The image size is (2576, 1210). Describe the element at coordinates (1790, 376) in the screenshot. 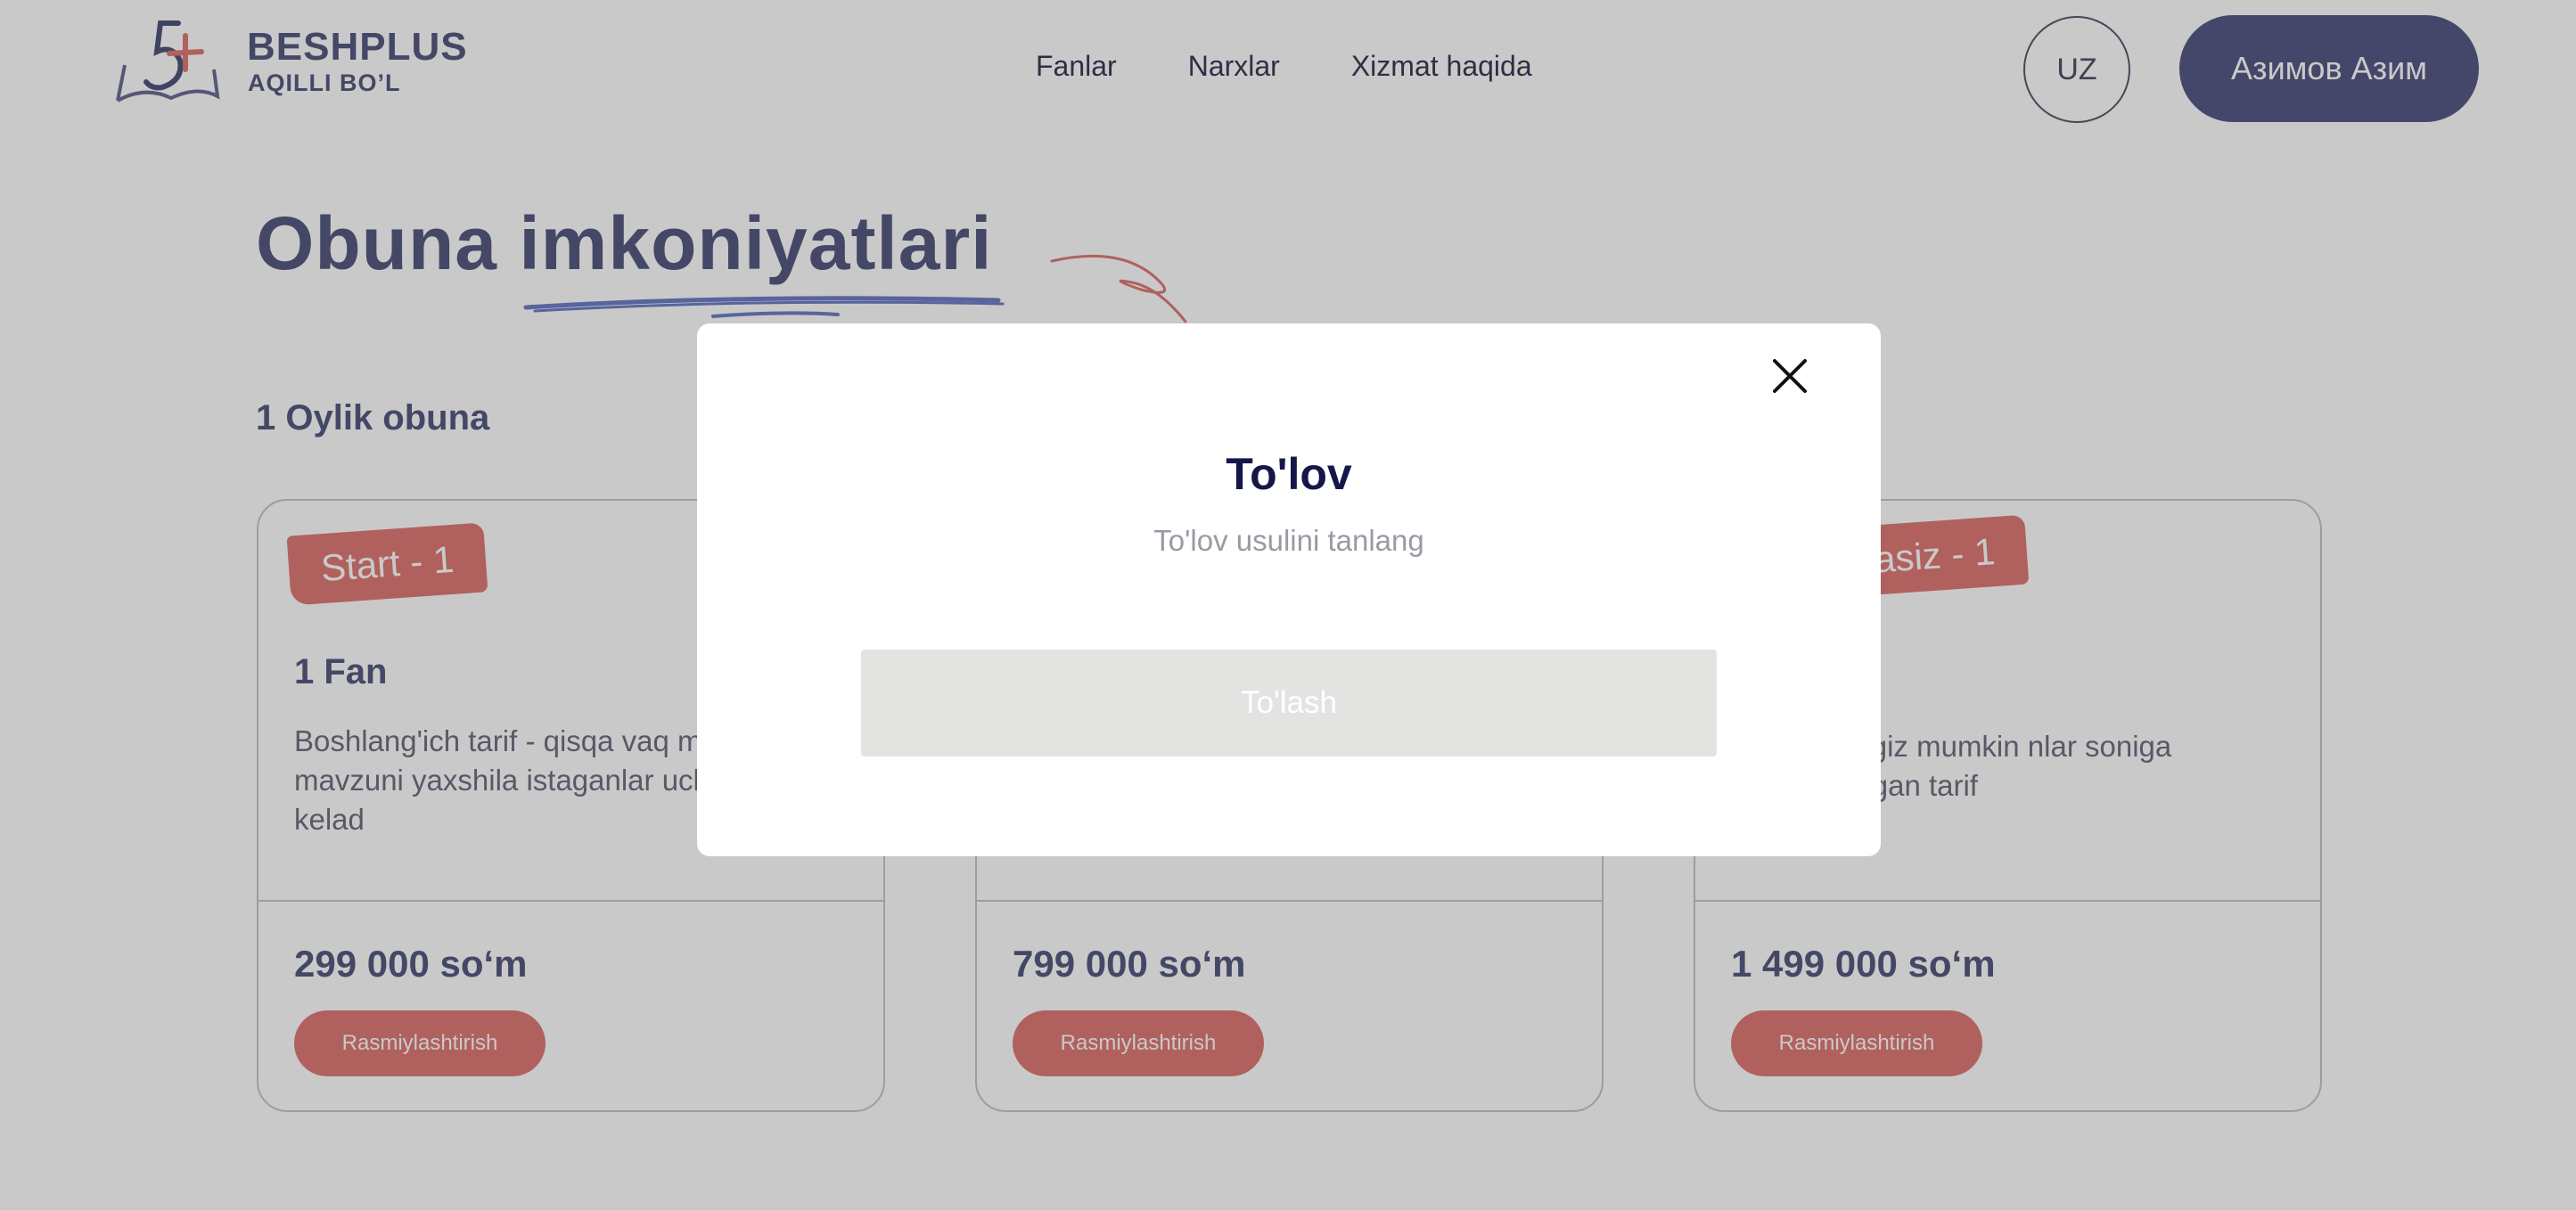

I see `close-icon` at that location.